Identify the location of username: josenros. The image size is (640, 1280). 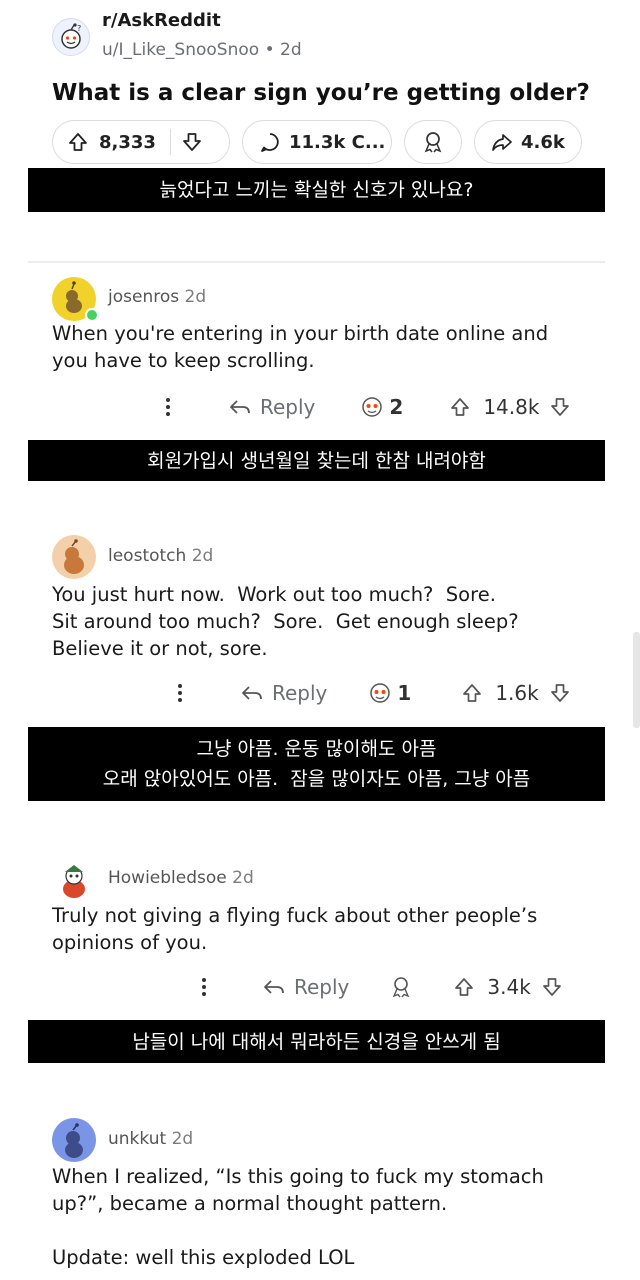
(143, 297).